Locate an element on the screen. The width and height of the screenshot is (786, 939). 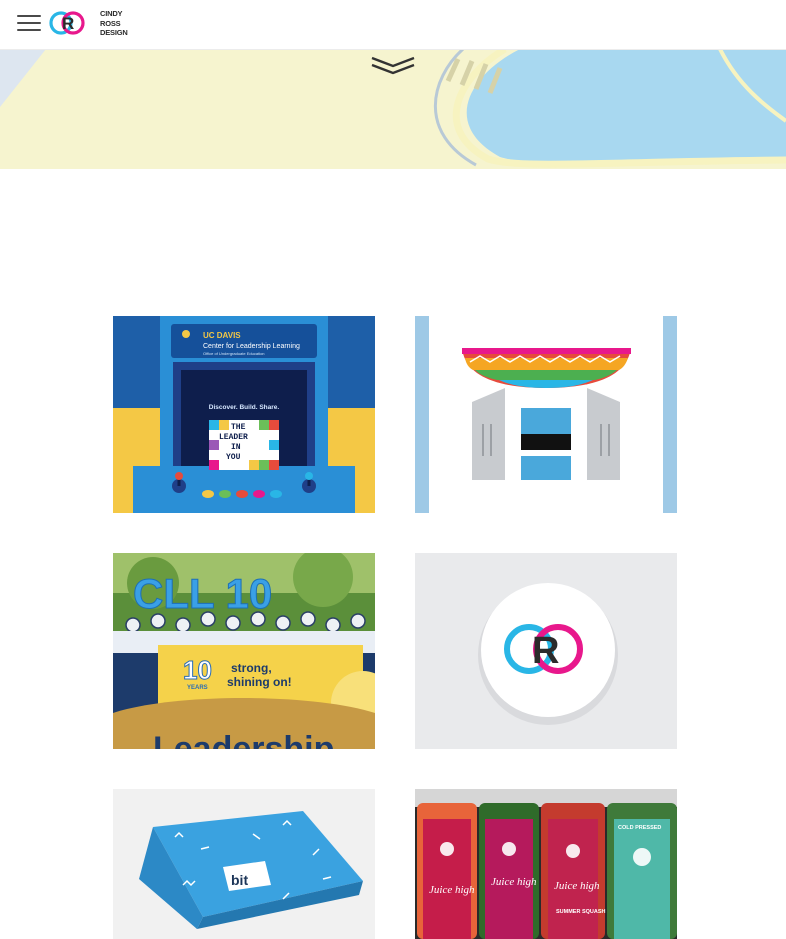
bit-box-label: bit is located at coordinates (239, 880).